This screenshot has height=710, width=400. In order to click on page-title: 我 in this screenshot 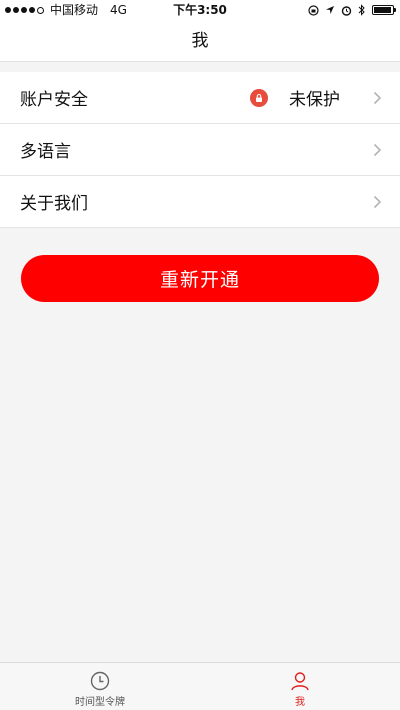, I will do `click(200, 41)`.